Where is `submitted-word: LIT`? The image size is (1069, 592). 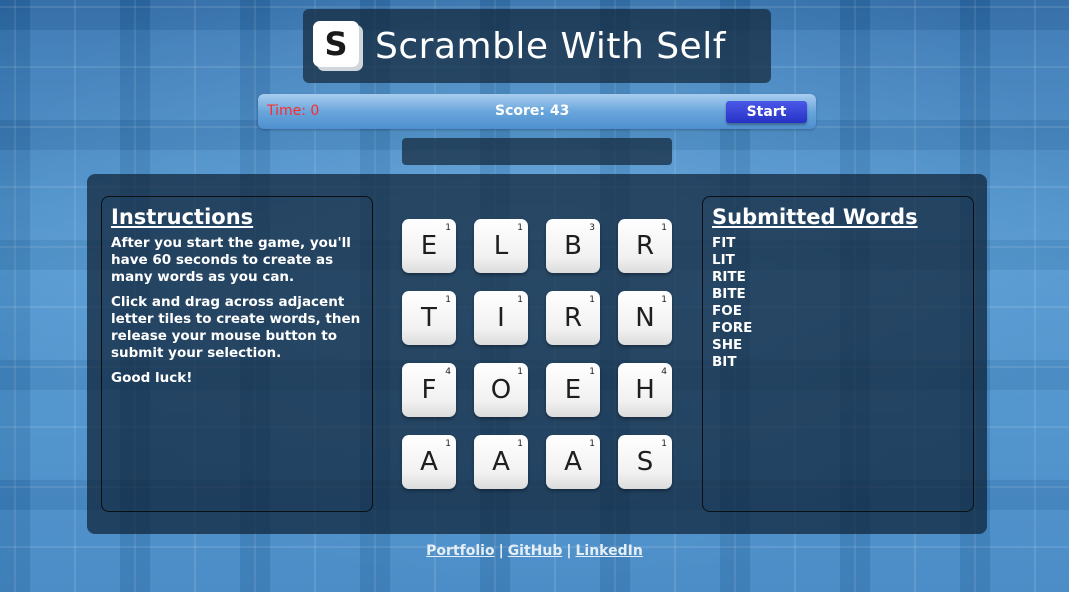 submitted-word: LIT is located at coordinates (723, 260).